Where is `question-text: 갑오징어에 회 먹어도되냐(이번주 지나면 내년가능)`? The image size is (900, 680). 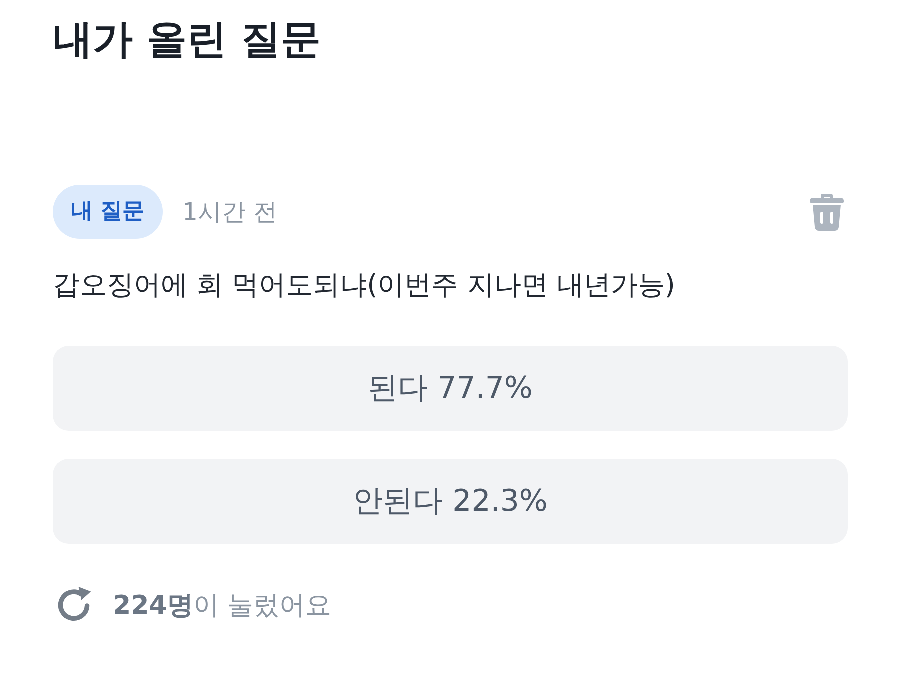 question-text: 갑오징어에 회 먹어도되냐(이번주 지나면 내년가능) is located at coordinates (364, 286).